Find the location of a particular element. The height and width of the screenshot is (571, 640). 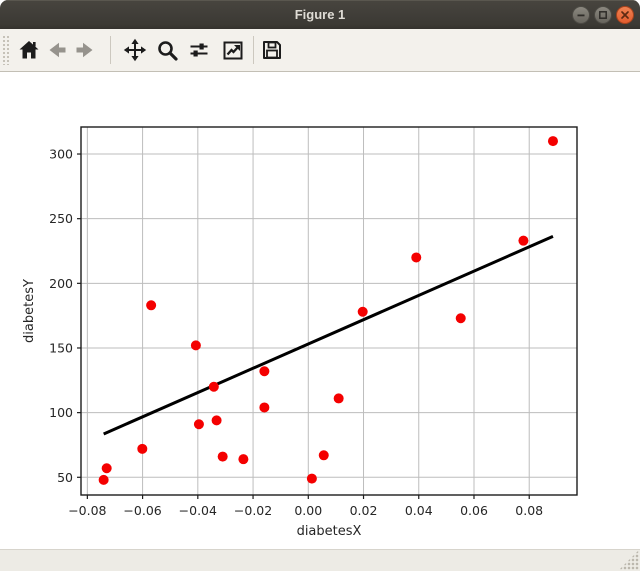

zoom-button is located at coordinates (167, 50).